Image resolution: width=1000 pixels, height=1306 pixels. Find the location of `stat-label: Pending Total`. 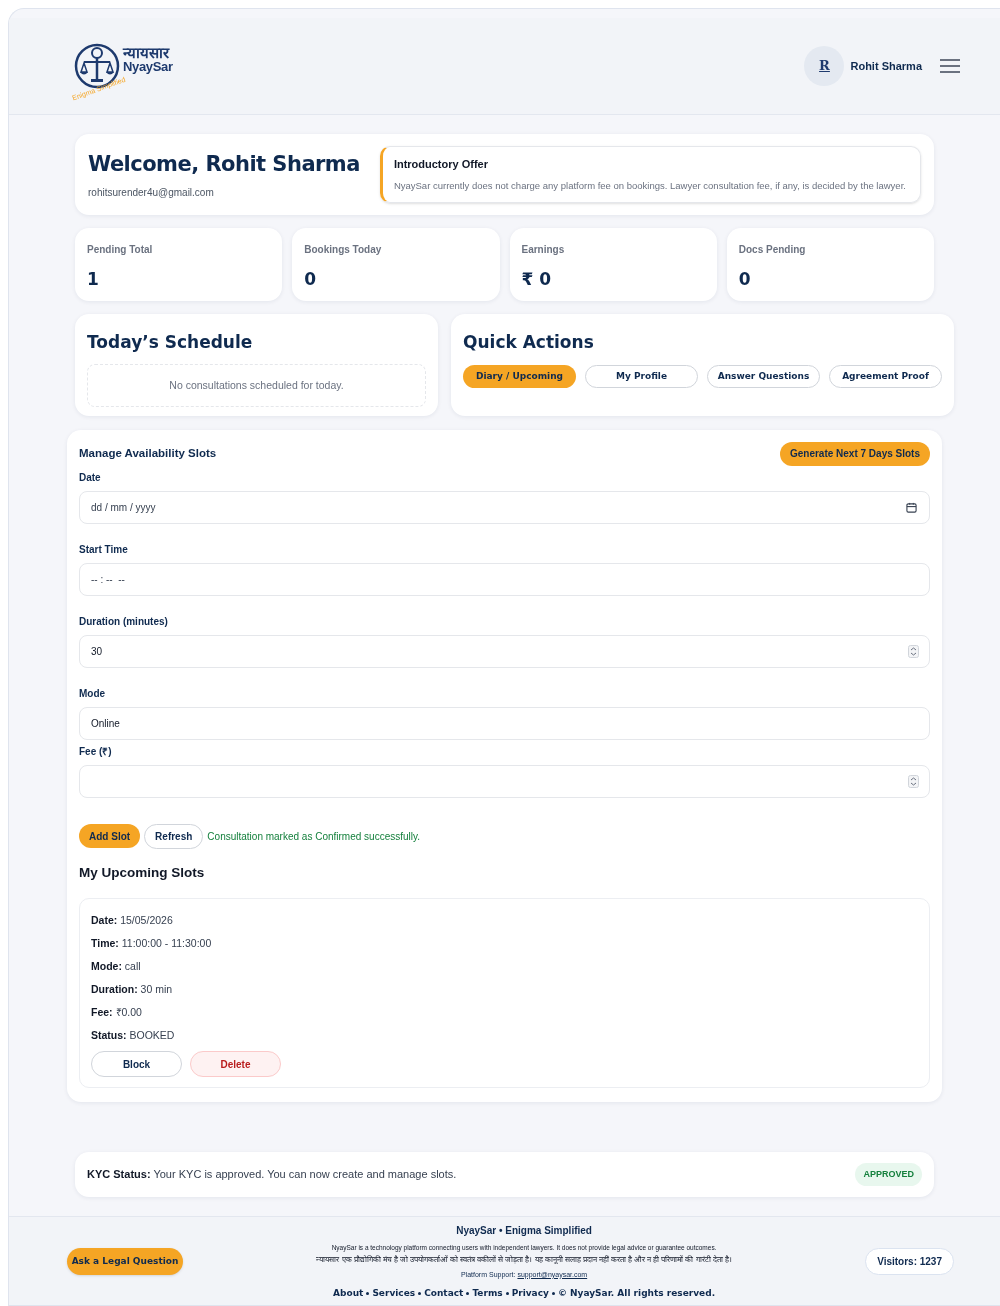

stat-label: Pending Total is located at coordinates (120, 249).